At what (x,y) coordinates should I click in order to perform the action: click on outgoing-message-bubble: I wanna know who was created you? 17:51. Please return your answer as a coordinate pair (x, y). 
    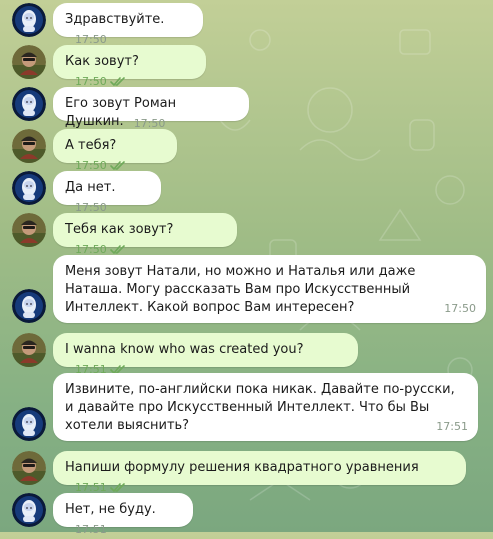
    Looking at the image, I should click on (205, 354).